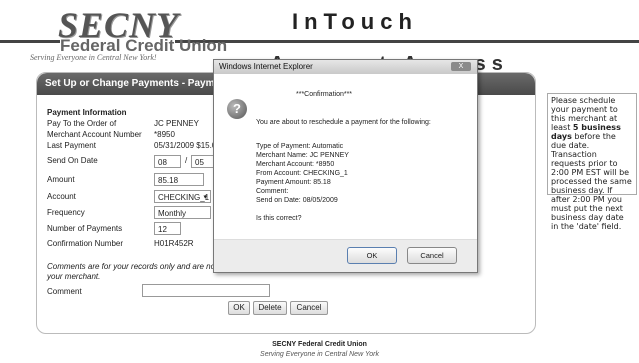  What do you see at coordinates (72, 160) in the screenshot?
I see `send-on-label: Send On Date` at bounding box center [72, 160].